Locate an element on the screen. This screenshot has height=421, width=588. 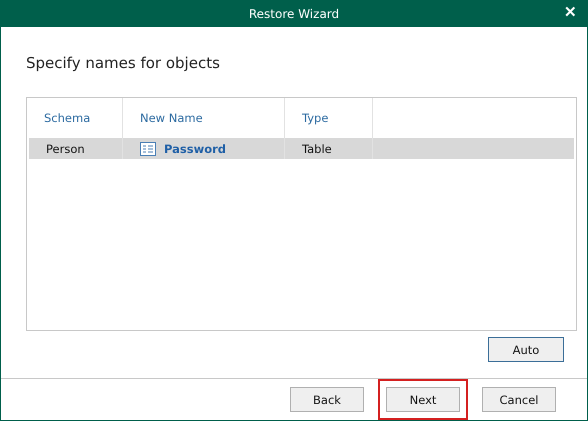
table-icon is located at coordinates (148, 149).